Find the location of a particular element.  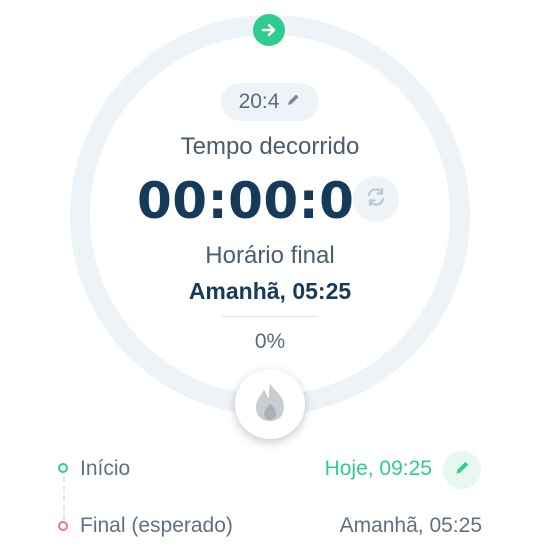

end-value: Amanhã, 05:25 is located at coordinates (410, 525).